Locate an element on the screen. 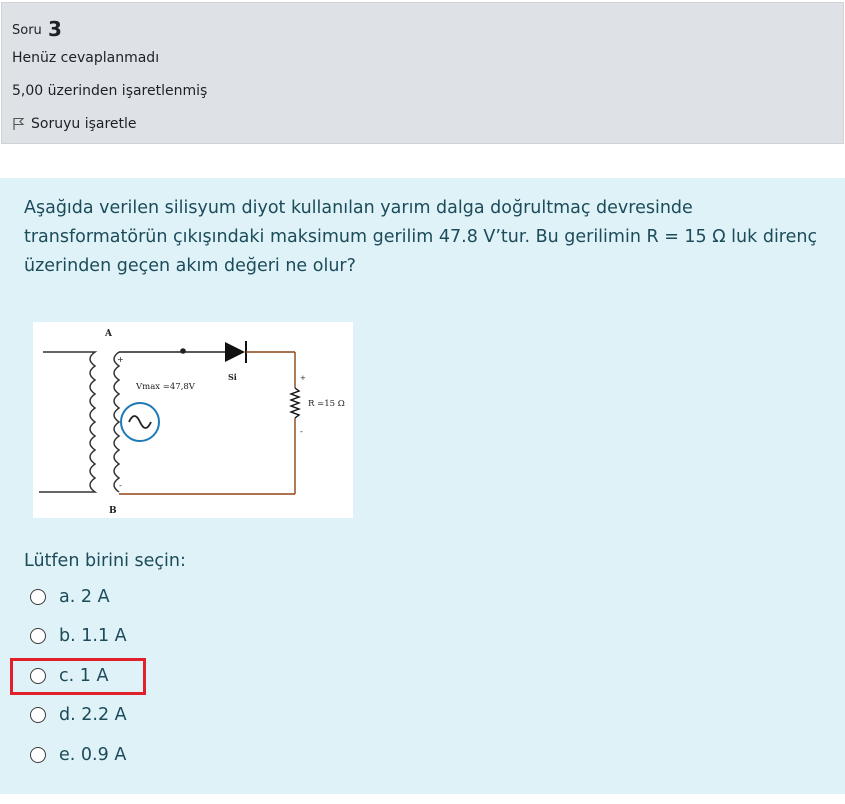 The width and height of the screenshot is (845, 804). option-a: a. 2 A is located at coordinates (70, 597).